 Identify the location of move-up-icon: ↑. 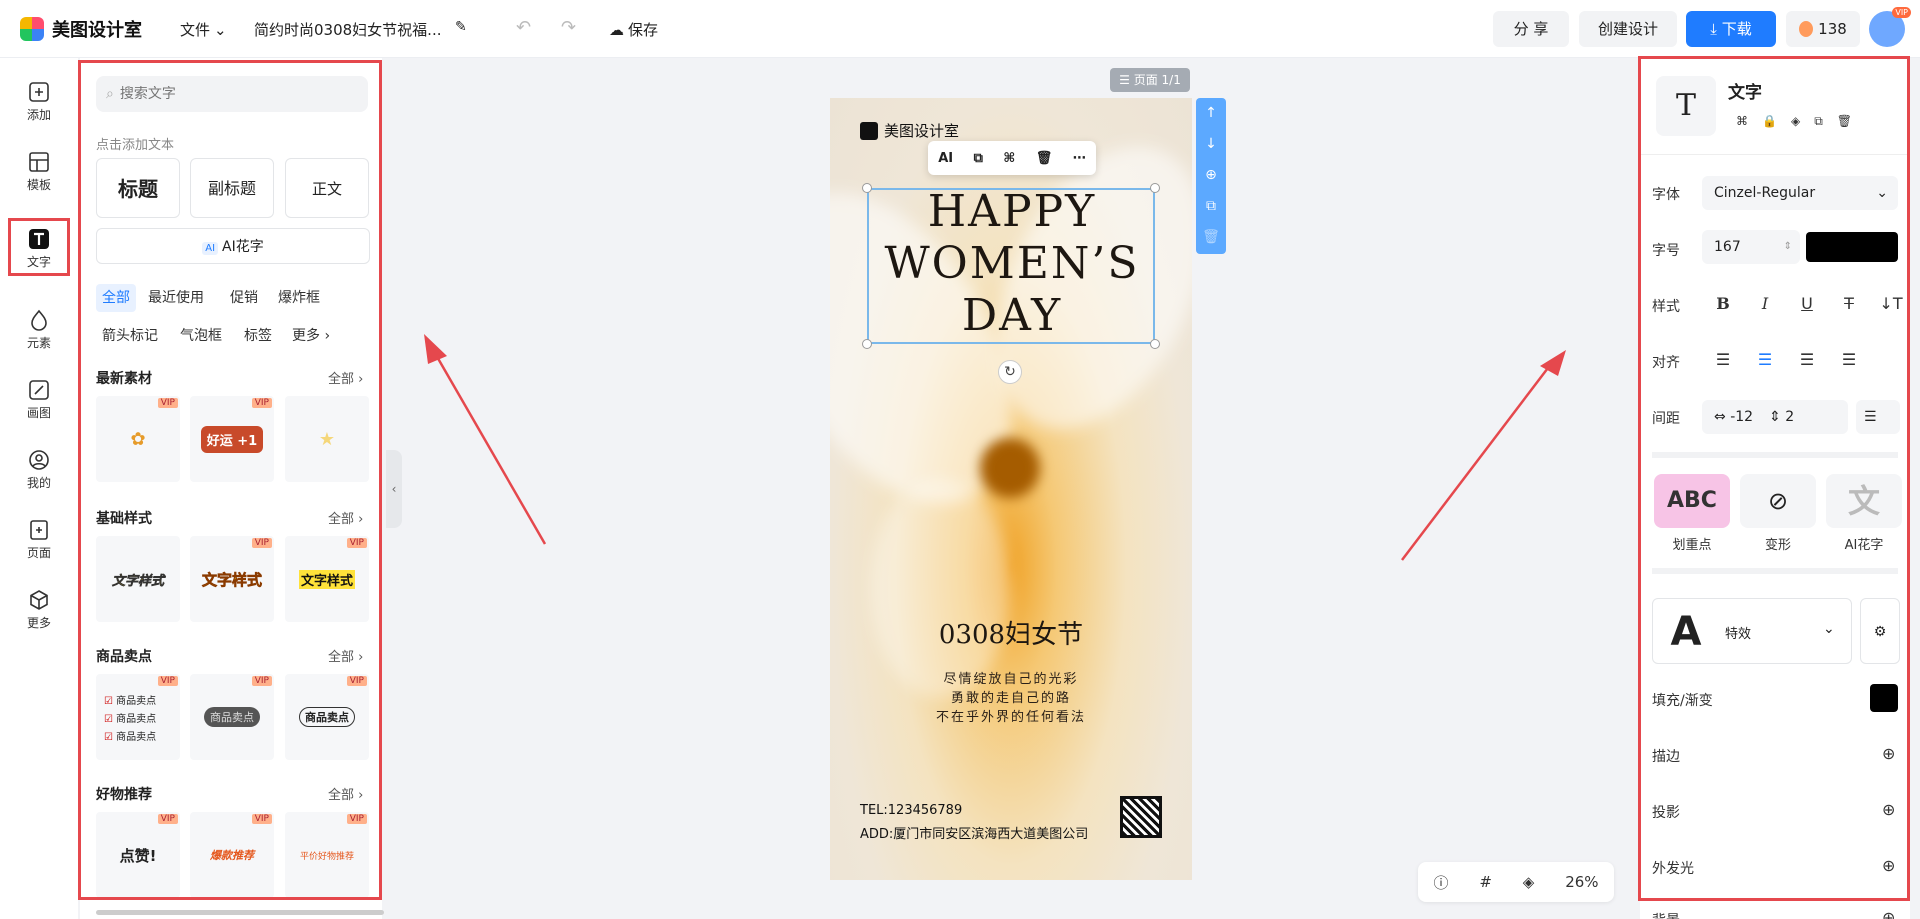
(1211, 113).